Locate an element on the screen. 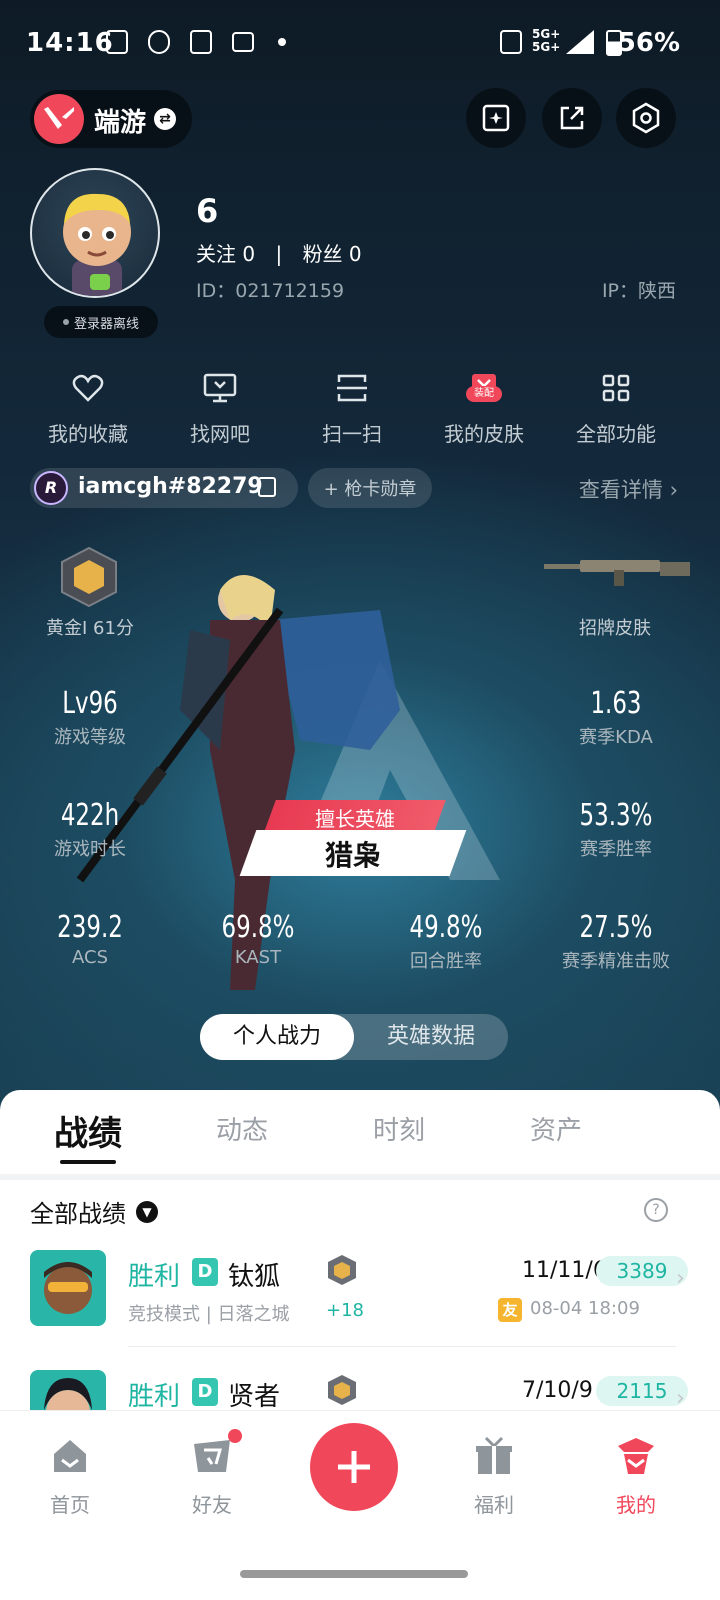  stat-level: Lv96 游戏等级 is located at coordinates (90, 717).